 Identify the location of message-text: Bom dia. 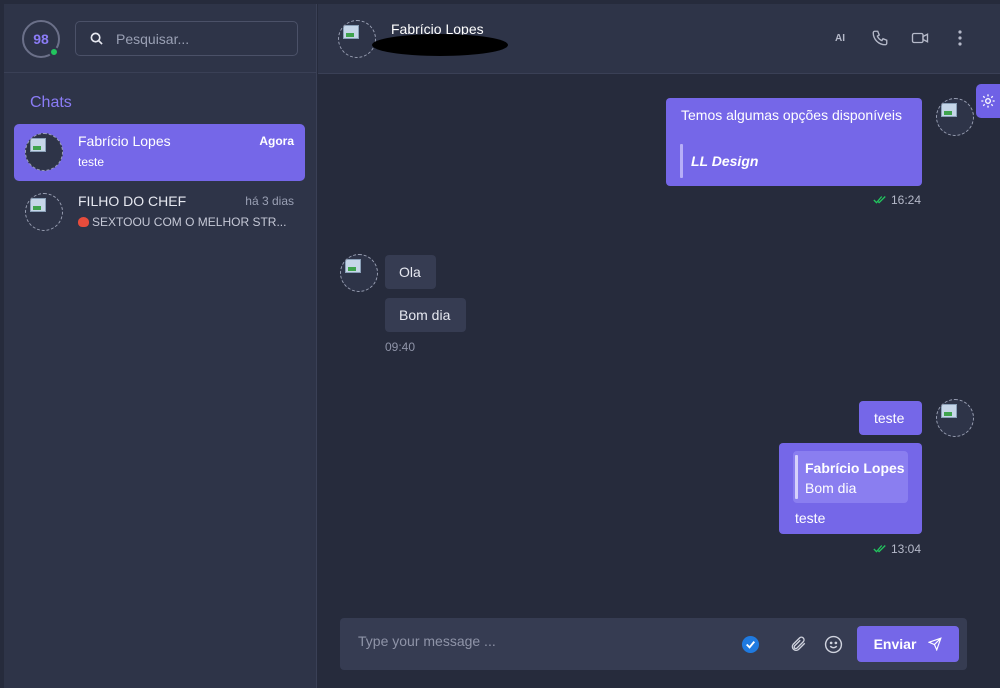
(425, 315).